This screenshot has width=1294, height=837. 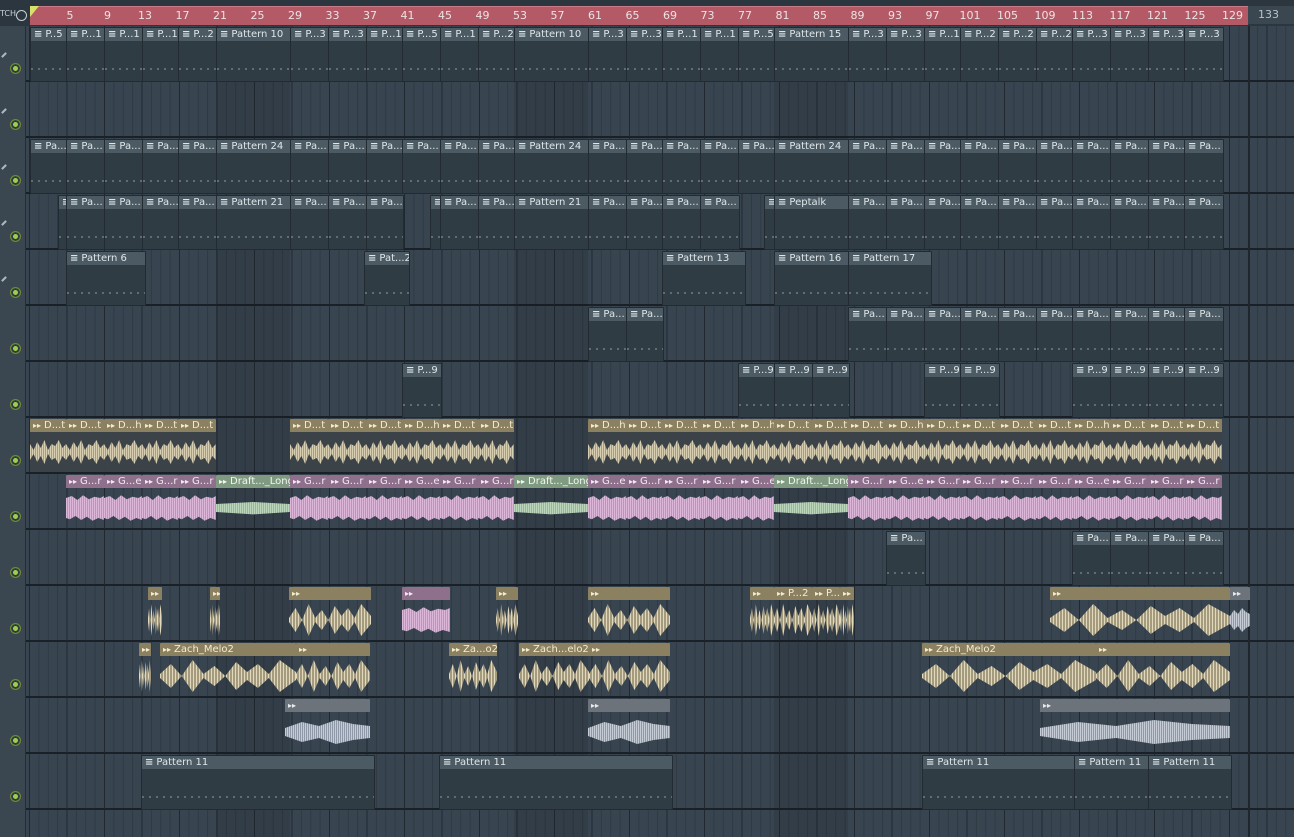 What do you see at coordinates (552, 222) in the screenshot?
I see `pattern-clip: Pattern 21` at bounding box center [552, 222].